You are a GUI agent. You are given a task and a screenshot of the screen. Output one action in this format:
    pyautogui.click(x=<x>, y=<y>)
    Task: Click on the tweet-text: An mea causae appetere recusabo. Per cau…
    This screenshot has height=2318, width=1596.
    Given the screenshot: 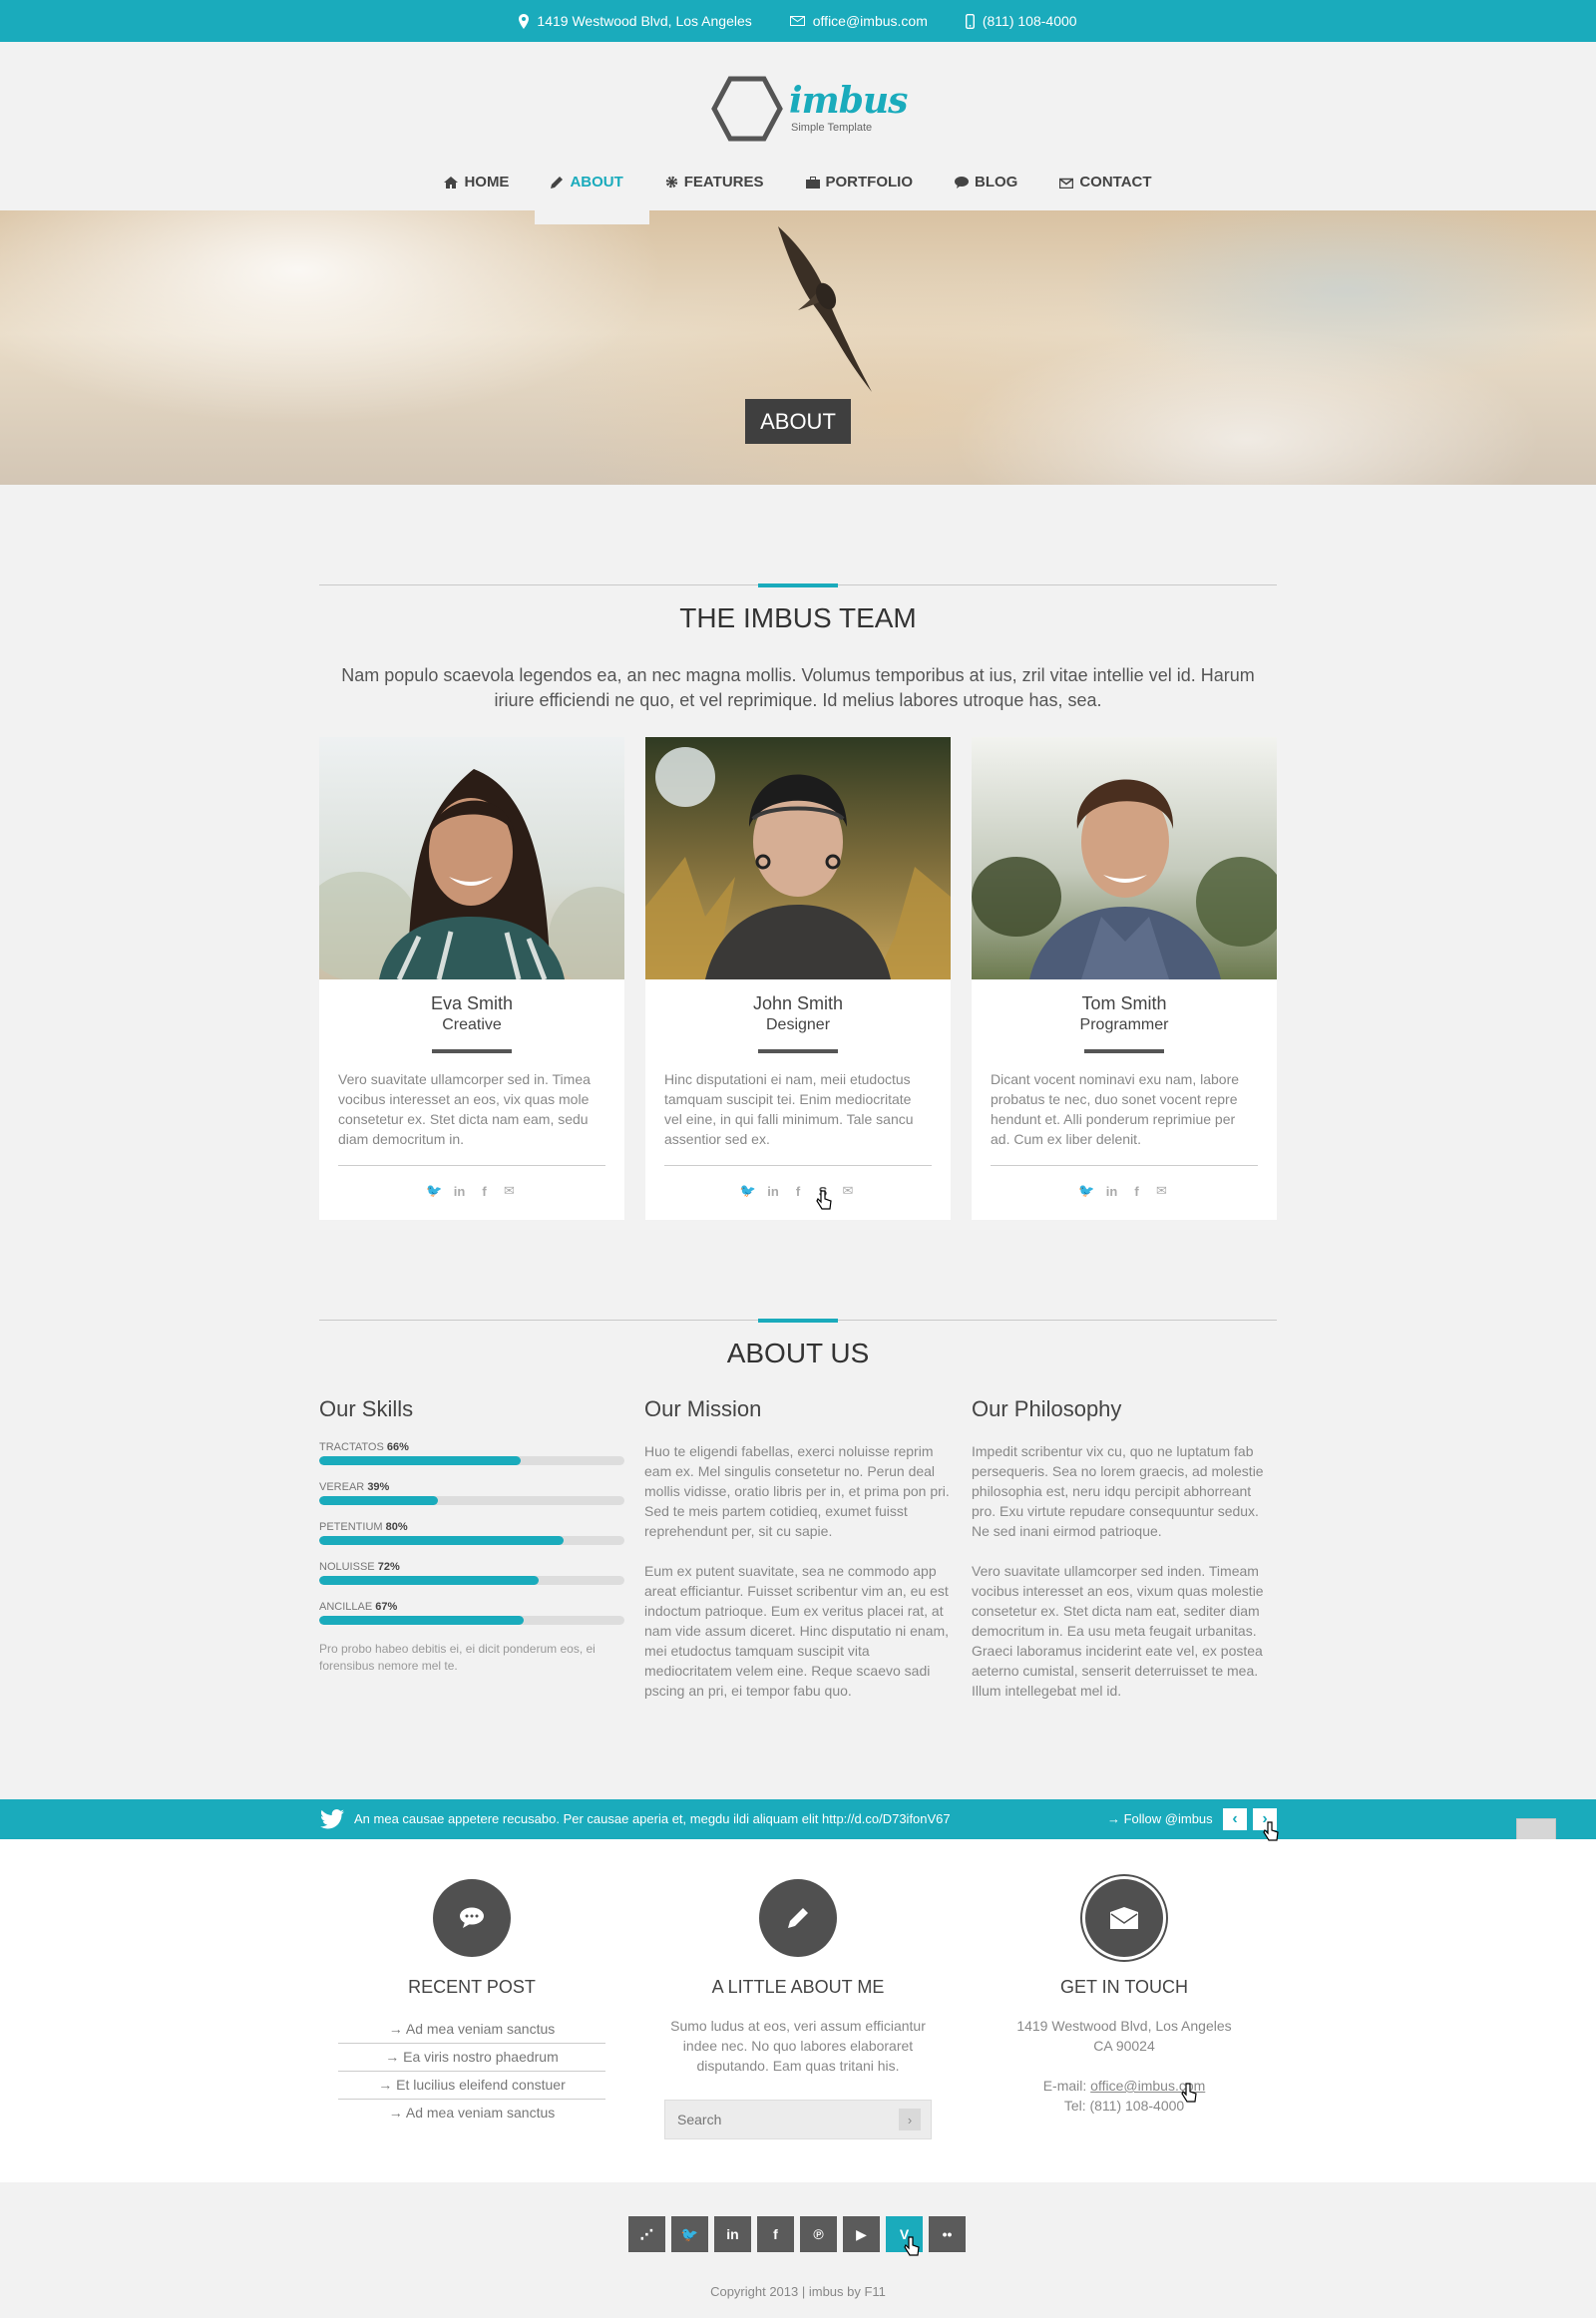 What is the action you would take?
    pyautogui.click(x=652, y=1818)
    